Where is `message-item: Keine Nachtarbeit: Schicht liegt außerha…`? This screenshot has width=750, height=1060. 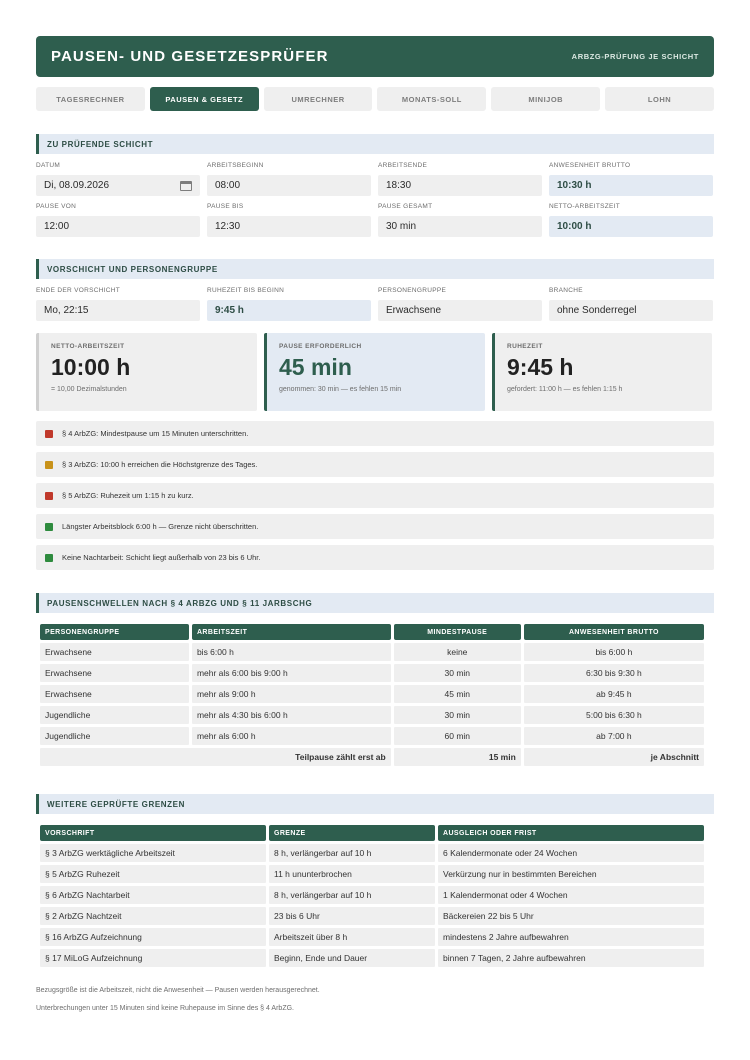 message-item: Keine Nachtarbeit: Schicht liegt außerha… is located at coordinates (375, 557).